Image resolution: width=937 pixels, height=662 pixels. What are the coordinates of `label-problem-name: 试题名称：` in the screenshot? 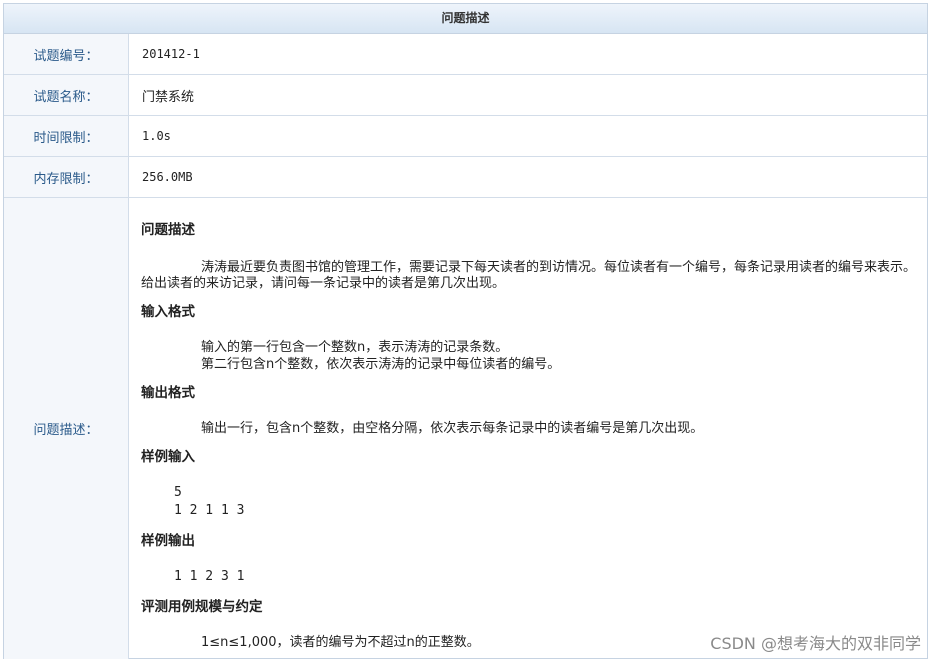 It's located at (66, 95).